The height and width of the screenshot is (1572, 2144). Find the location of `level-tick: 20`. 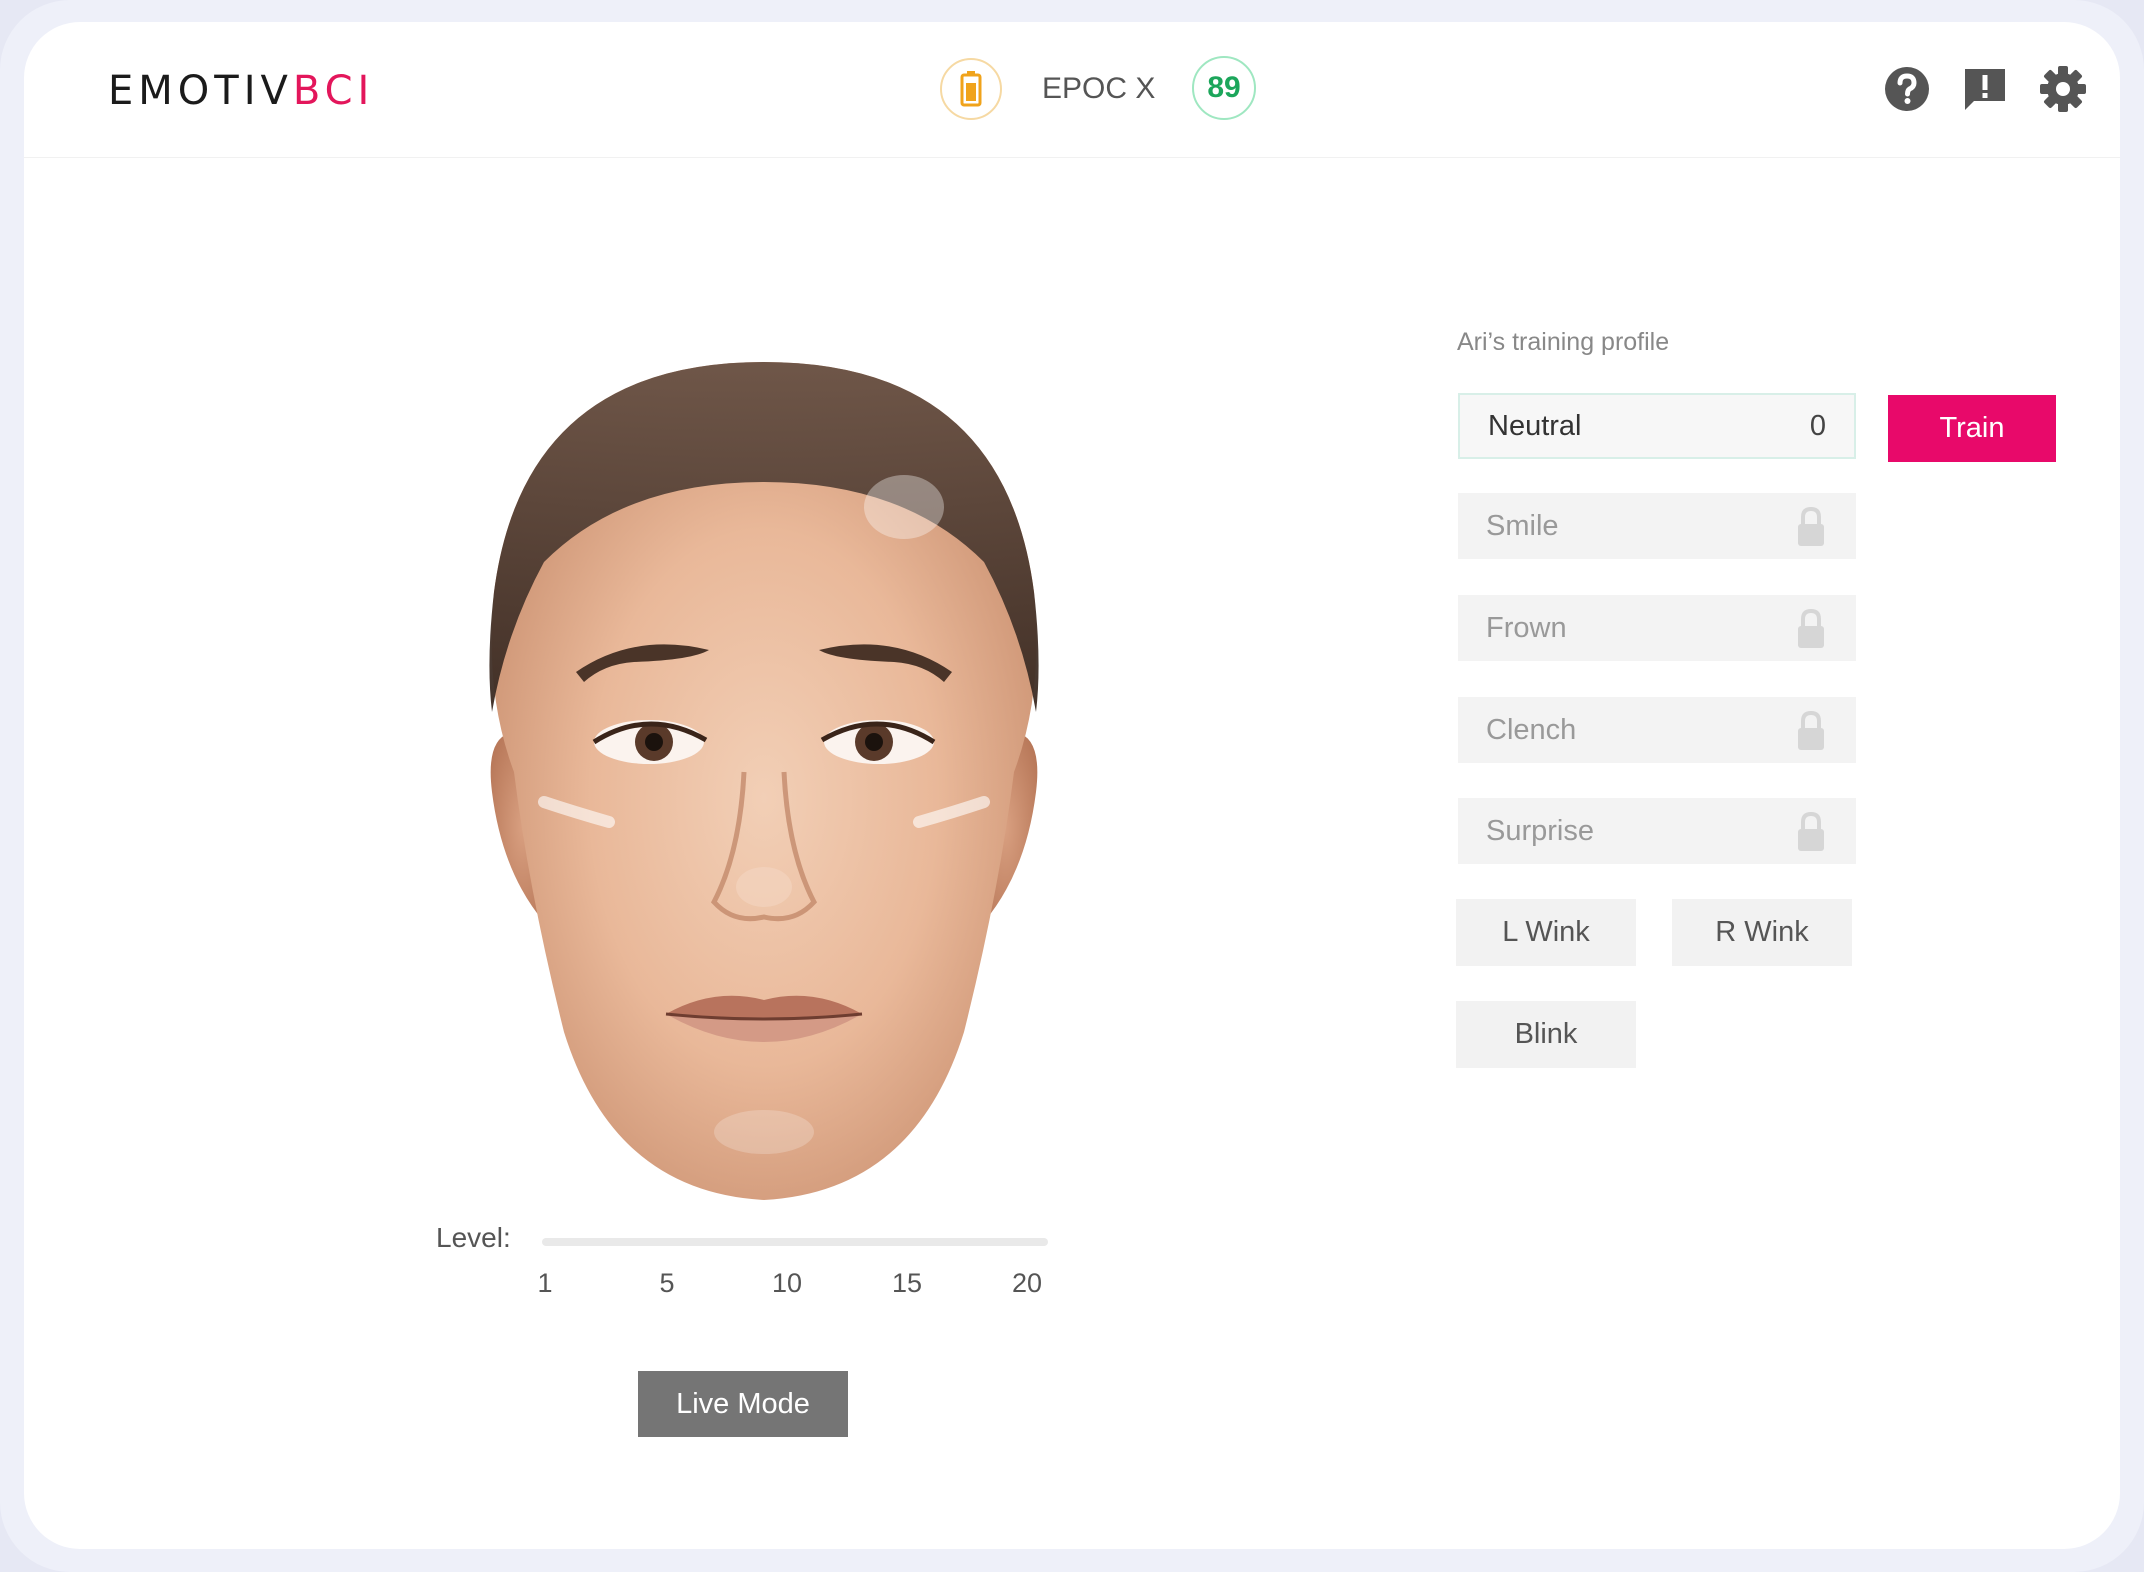

level-tick: 20 is located at coordinates (1027, 1283).